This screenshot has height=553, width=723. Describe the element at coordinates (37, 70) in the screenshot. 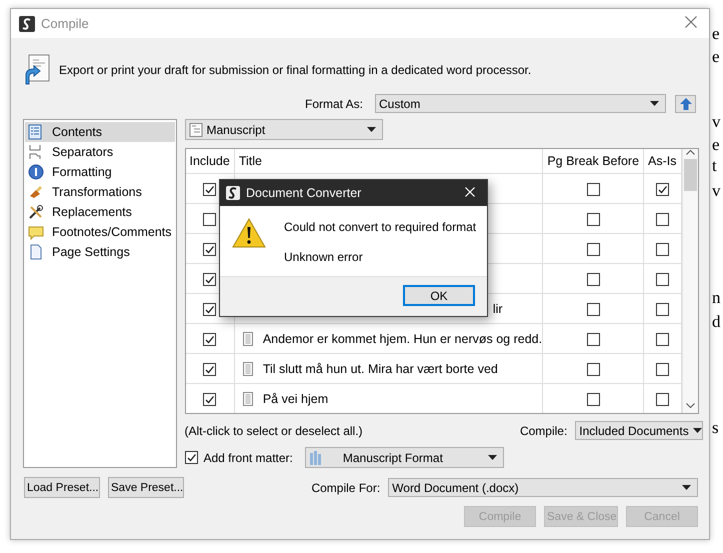

I see `export-icon` at that location.